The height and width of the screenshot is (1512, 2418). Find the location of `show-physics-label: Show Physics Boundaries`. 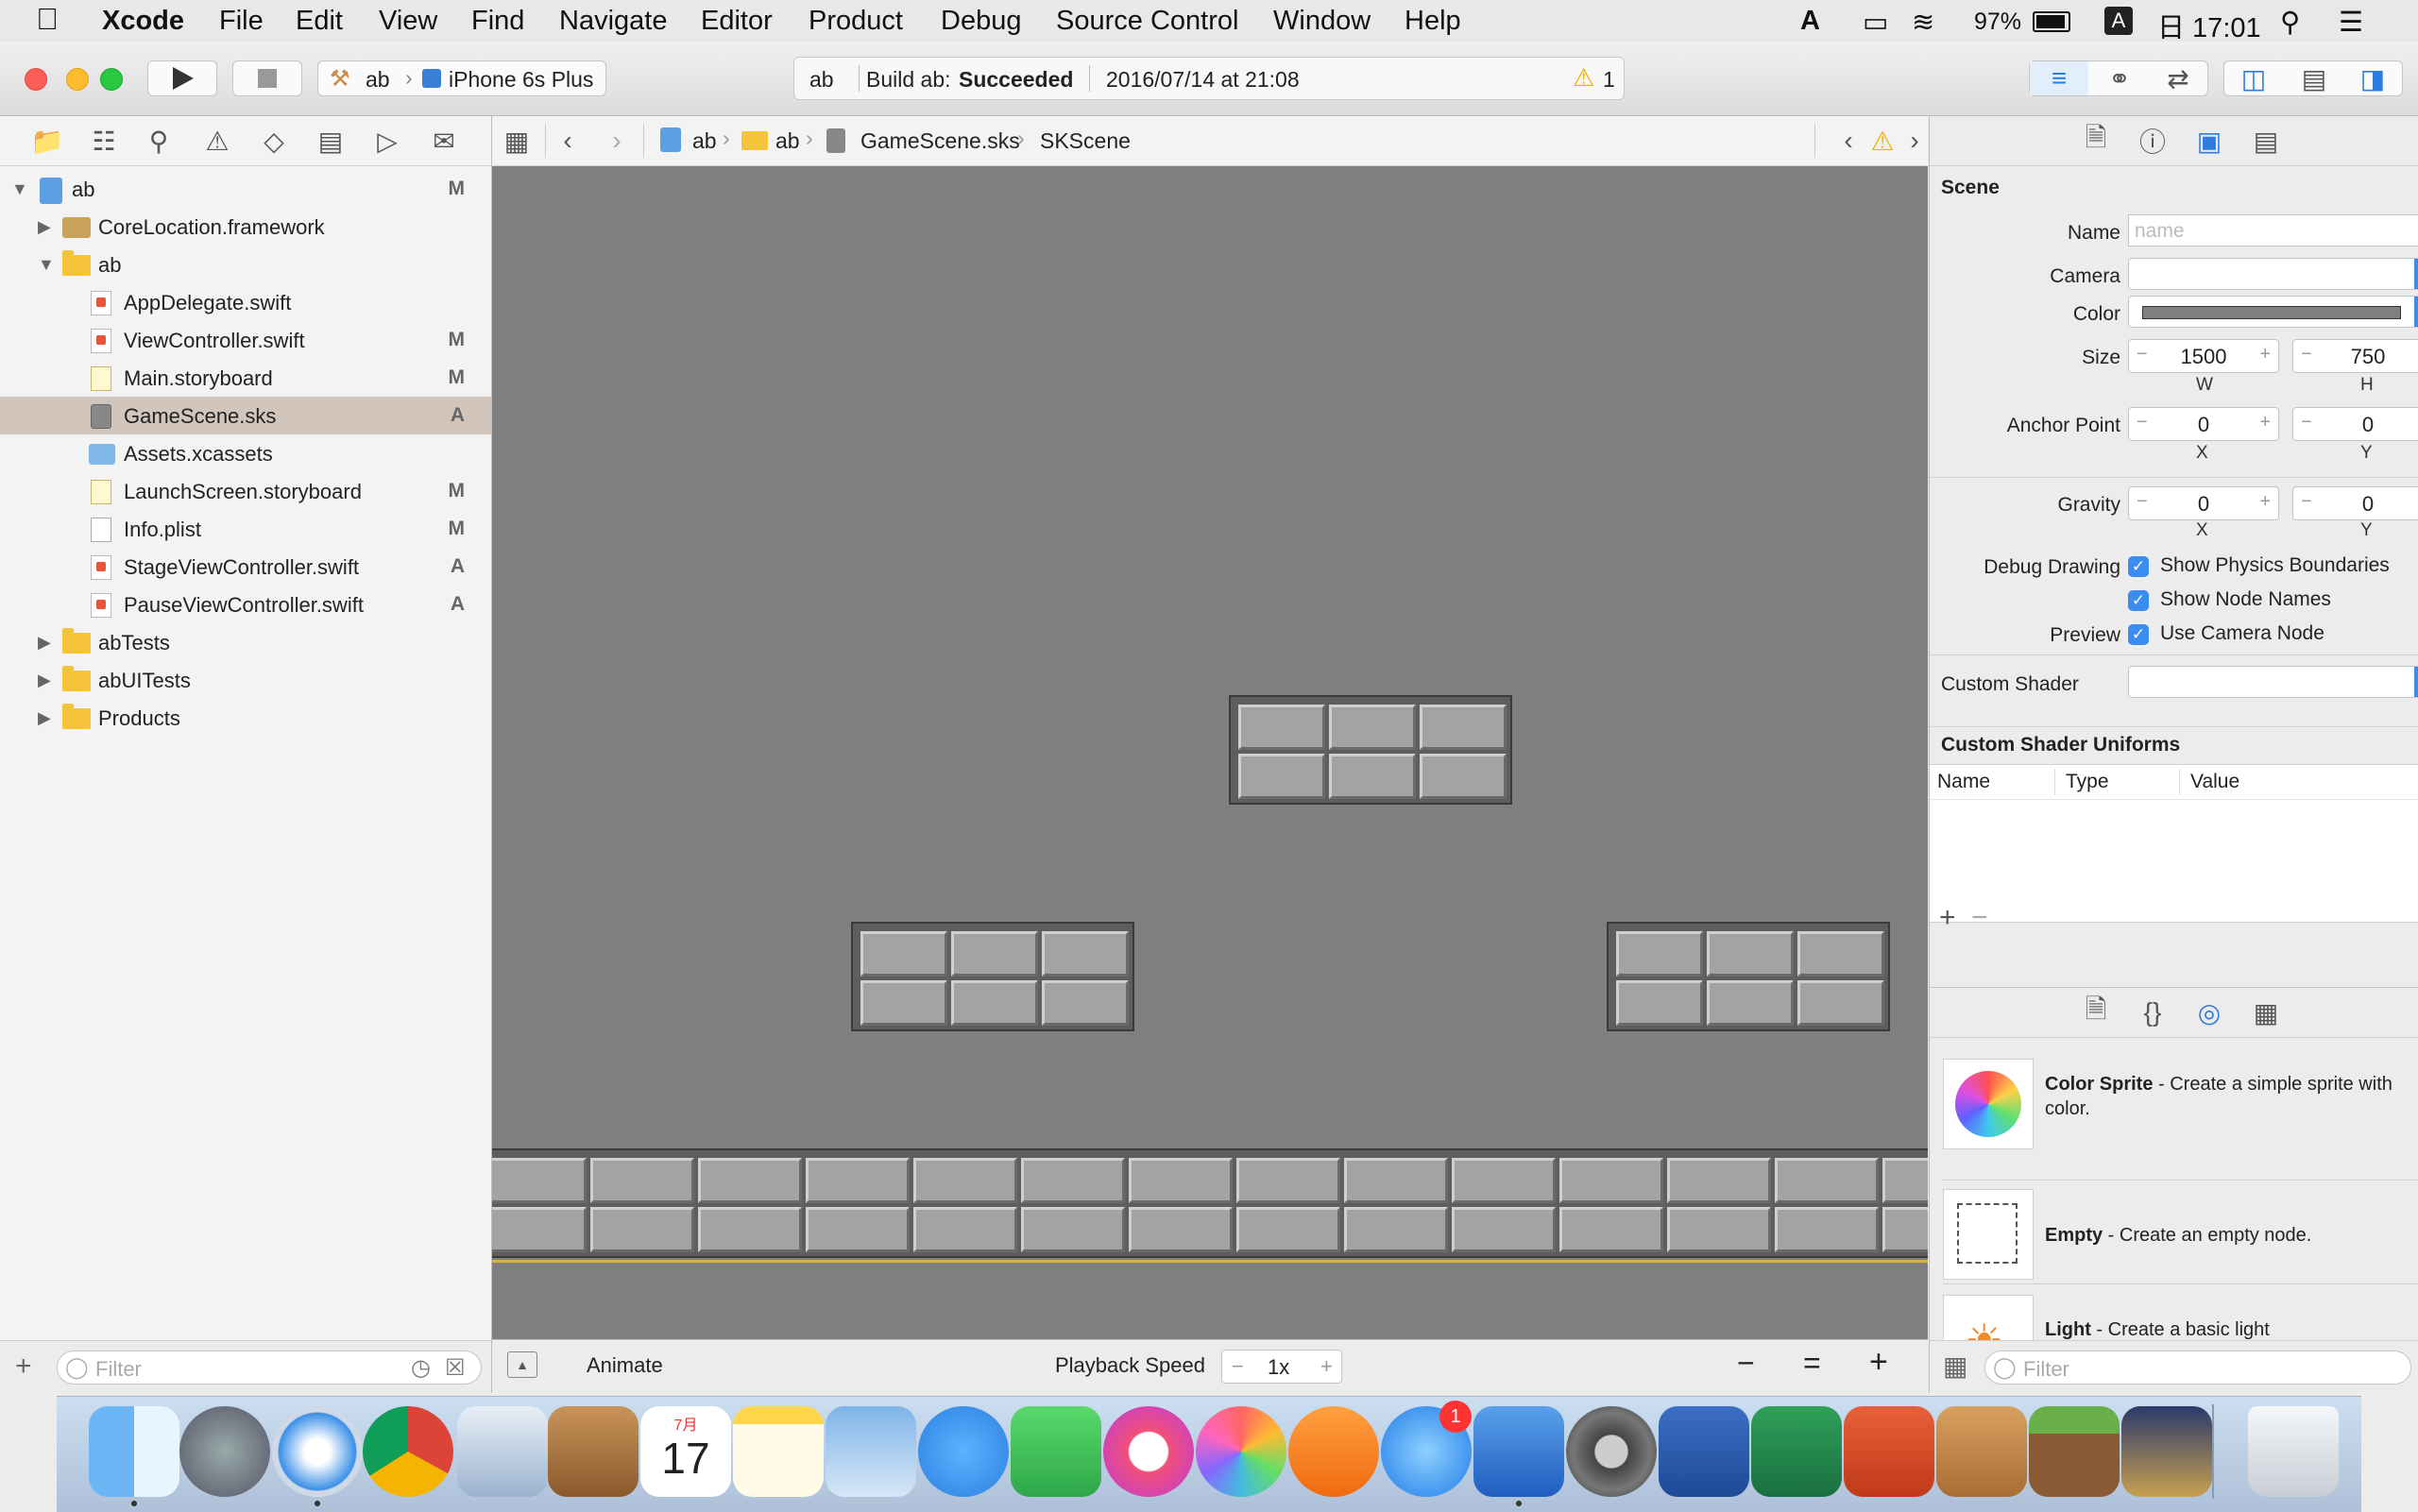

show-physics-label: Show Physics Boundaries is located at coordinates (2275, 565).